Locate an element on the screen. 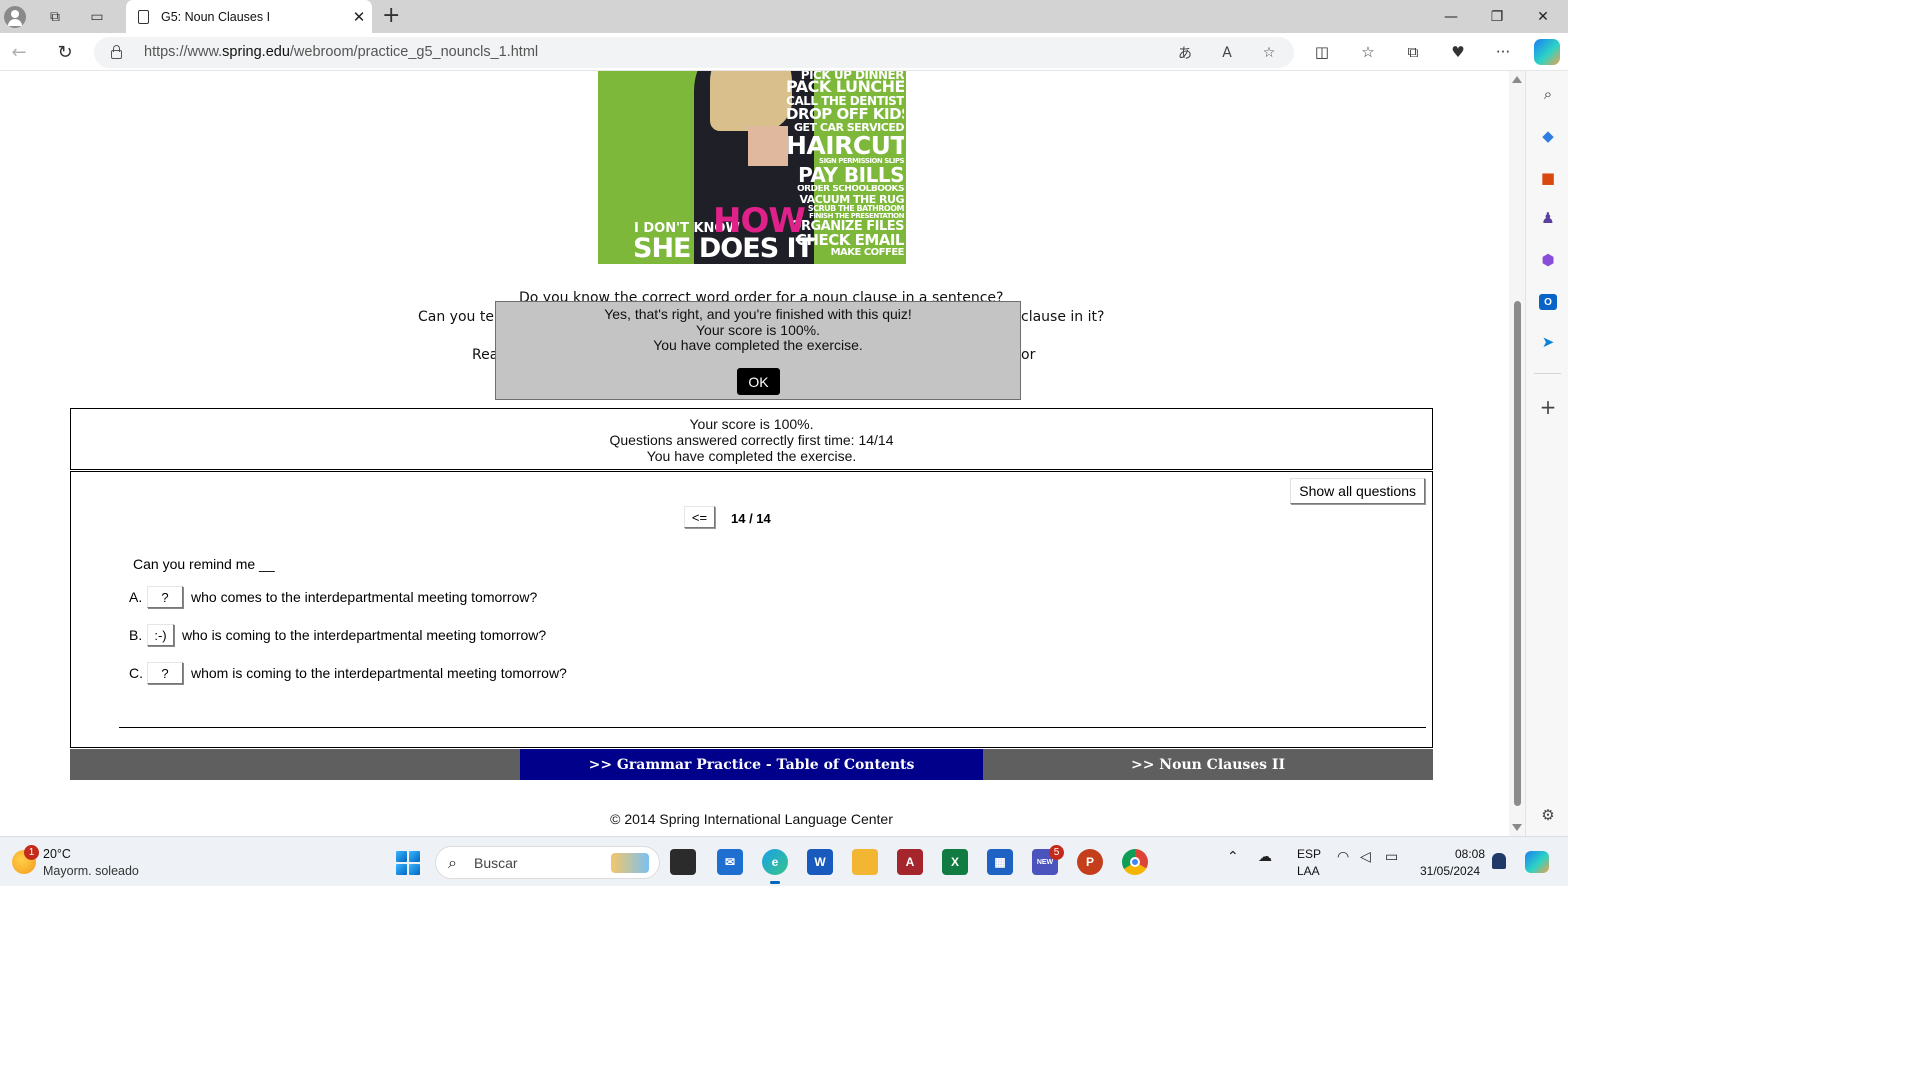 The width and height of the screenshot is (1907, 1078). profile-icon is located at coordinates (15, 17).